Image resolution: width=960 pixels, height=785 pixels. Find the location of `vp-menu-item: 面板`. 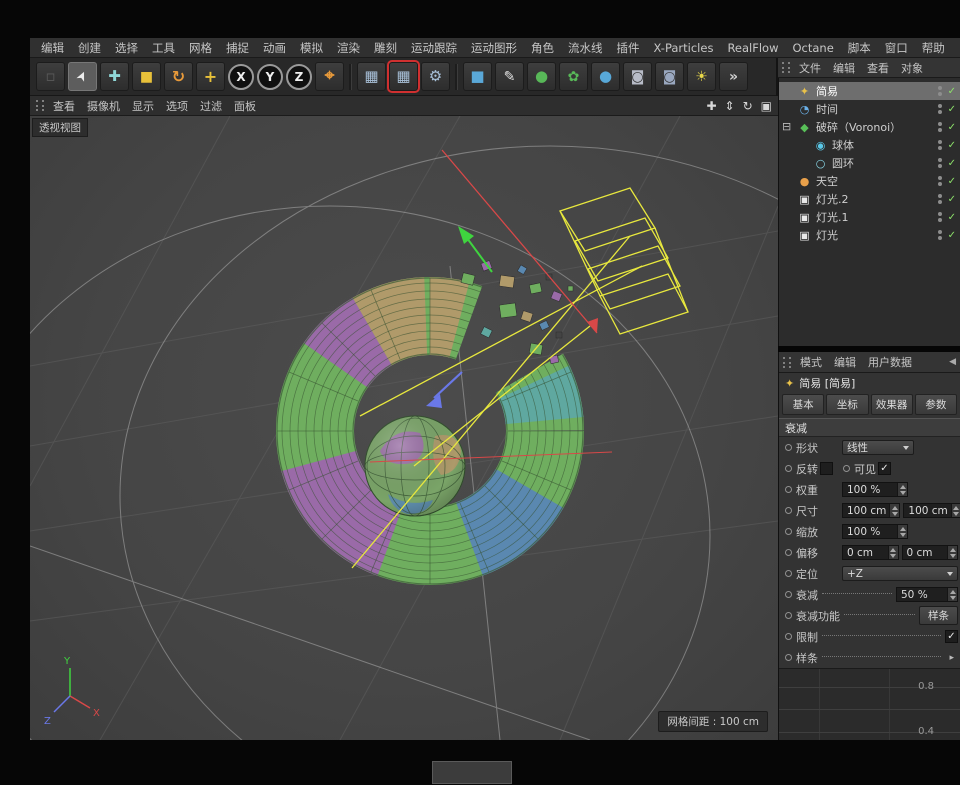

vp-menu-item: 面板 is located at coordinates (245, 106).